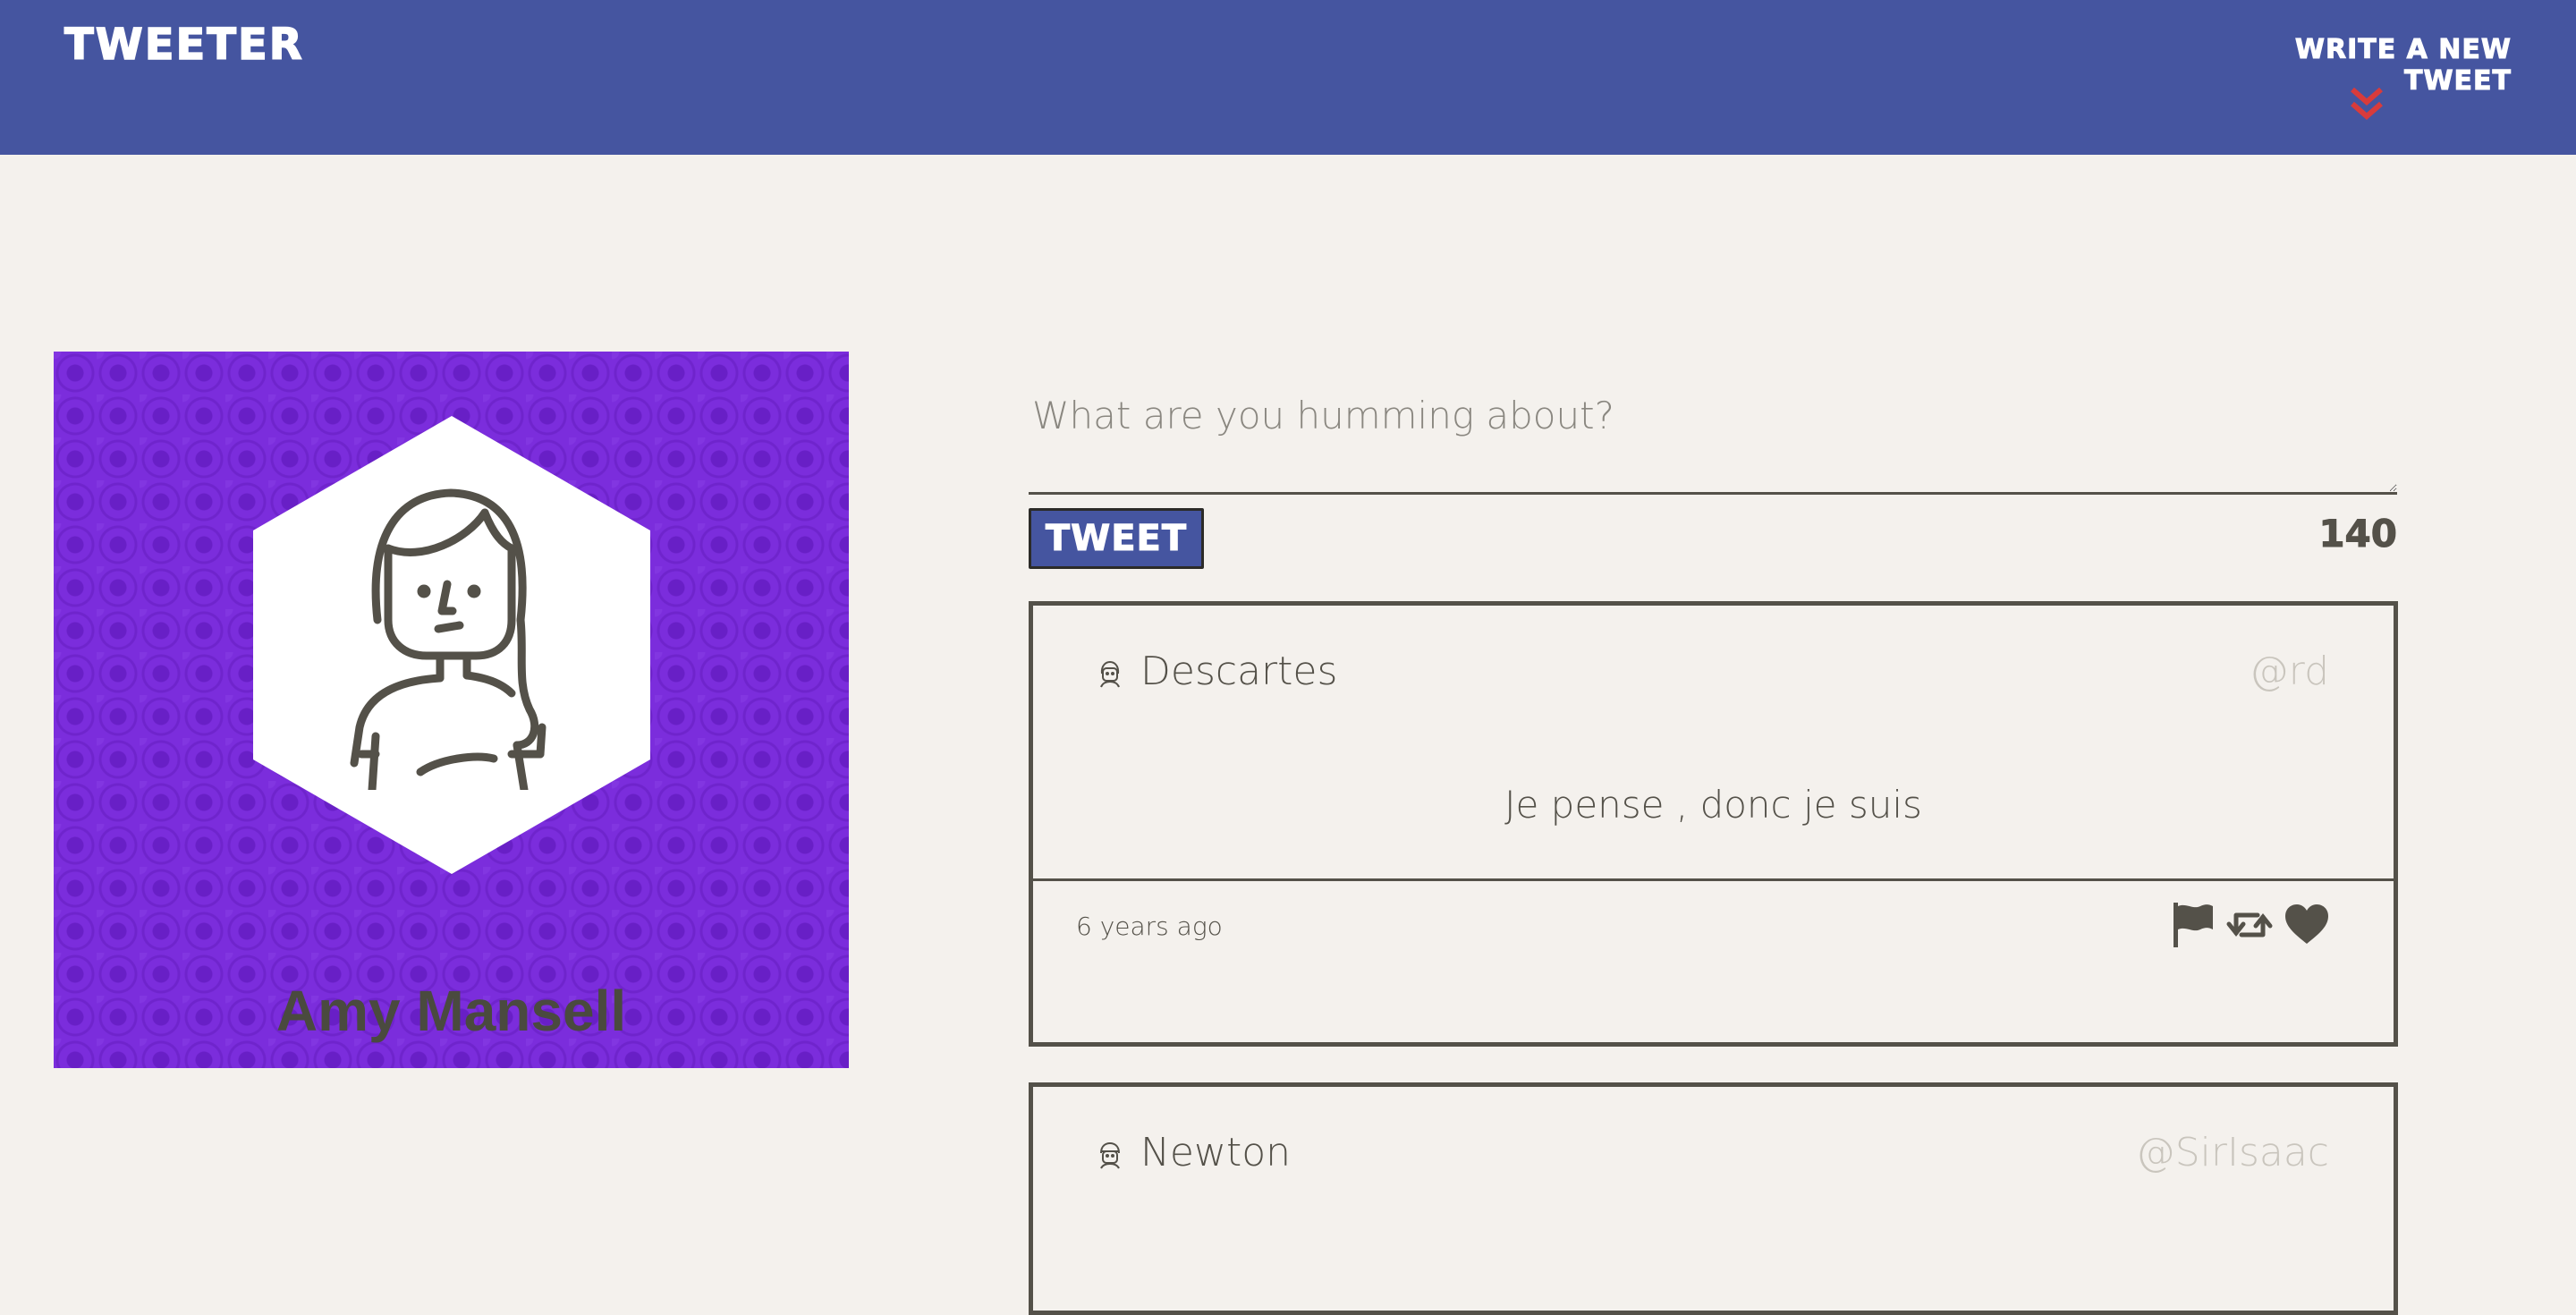 This screenshot has height=1315, width=2576. Describe the element at coordinates (2289, 671) in the screenshot. I see `tweet-author-handle: @rd` at that location.